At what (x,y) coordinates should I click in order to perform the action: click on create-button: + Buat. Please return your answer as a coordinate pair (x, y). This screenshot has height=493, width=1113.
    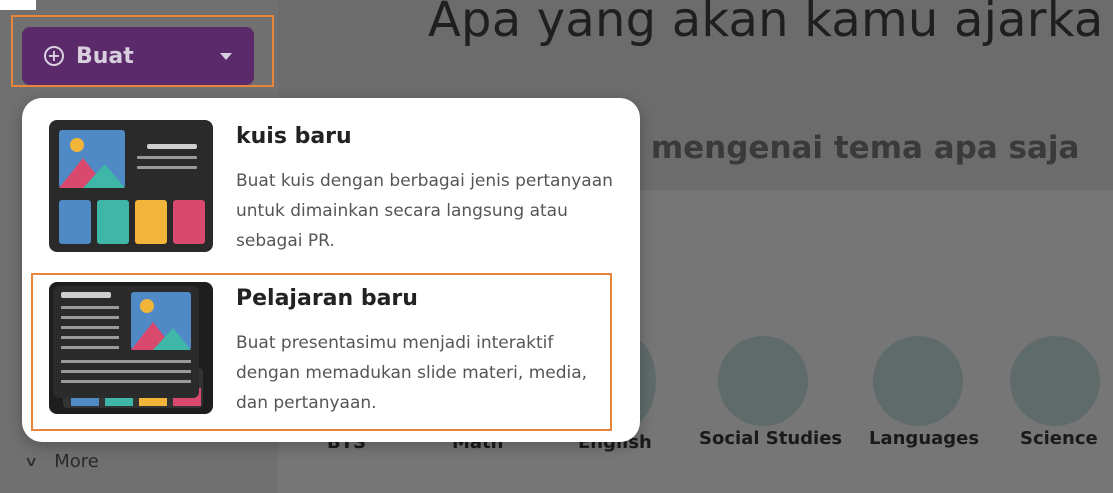
    Looking at the image, I should click on (138, 56).